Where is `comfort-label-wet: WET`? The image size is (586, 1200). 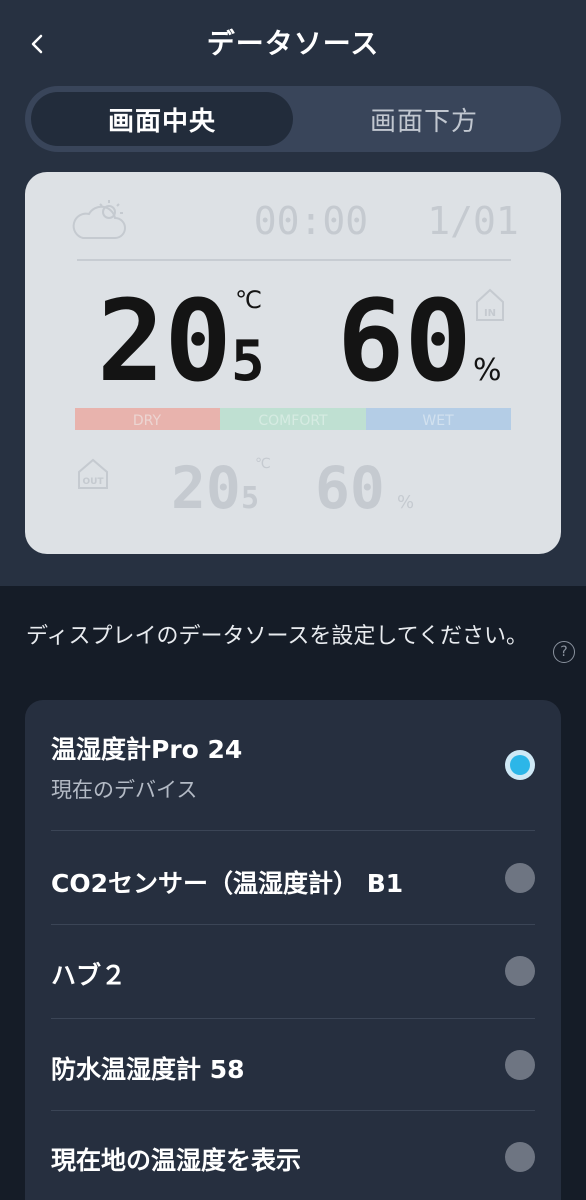 comfort-label-wet: WET is located at coordinates (438, 421).